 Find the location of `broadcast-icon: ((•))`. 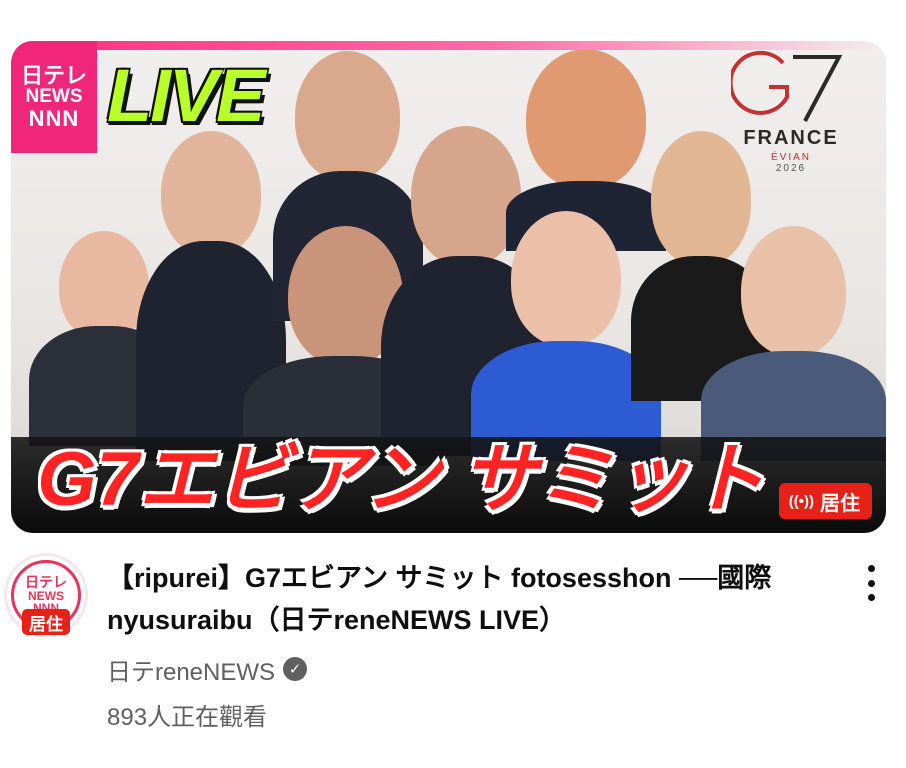

broadcast-icon: ((•)) is located at coordinates (801, 501).